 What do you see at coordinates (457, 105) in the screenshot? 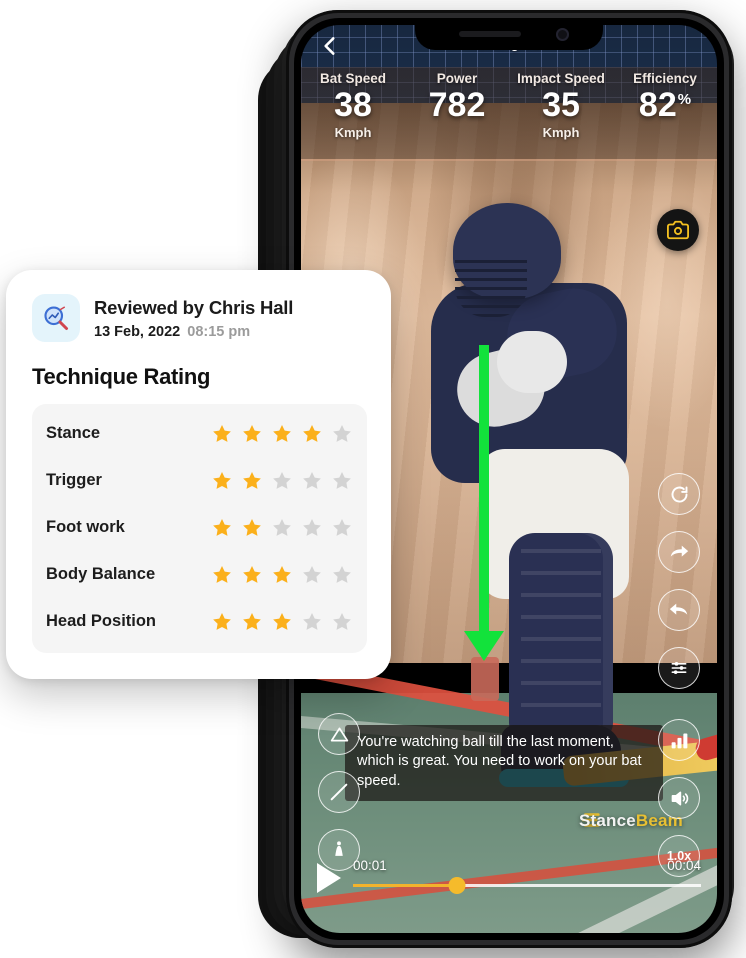
I see `stat-value: 782` at bounding box center [457, 105].